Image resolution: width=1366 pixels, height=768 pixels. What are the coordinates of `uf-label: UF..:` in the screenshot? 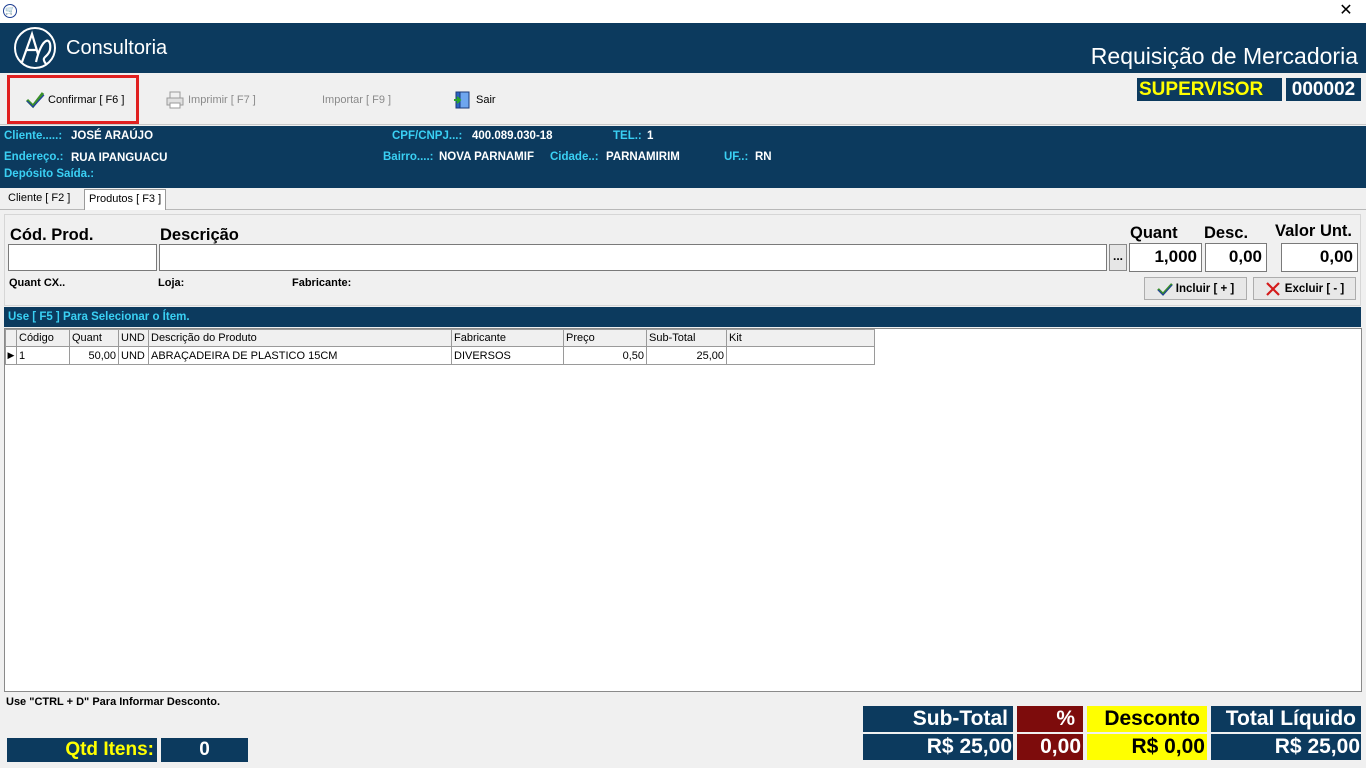 It's located at (736, 157).